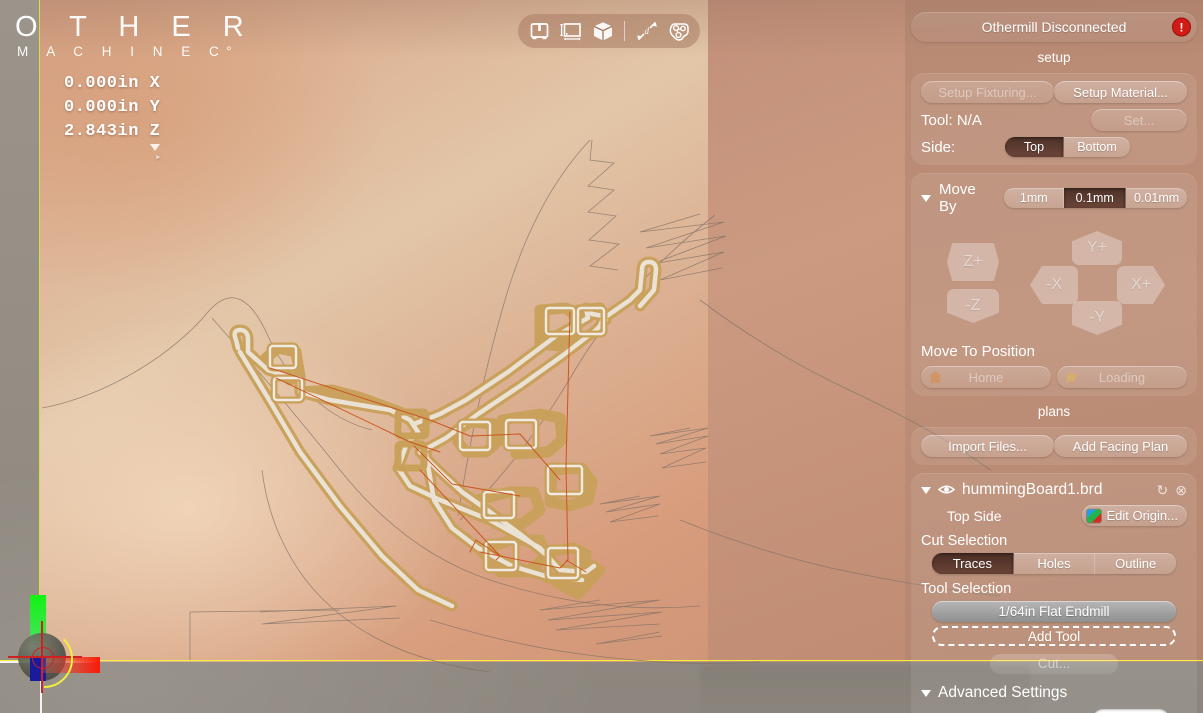  I want to click on move-increment-0.01mm: 0.01mm, so click(1156, 198).